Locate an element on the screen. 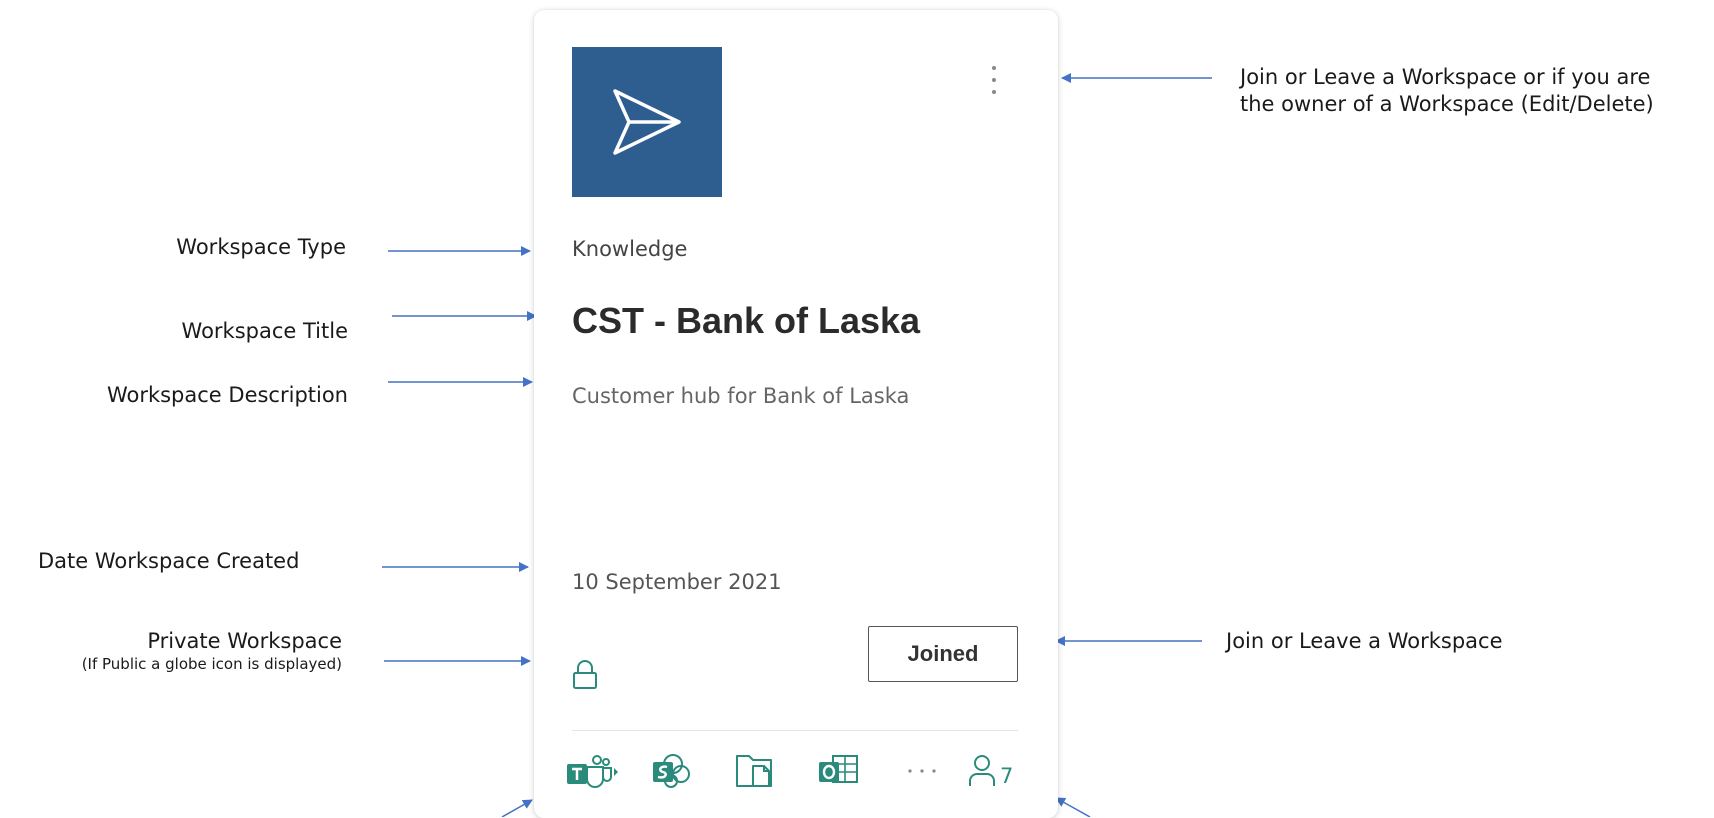 The width and height of the screenshot is (1714, 818). teams-link is located at coordinates (592, 771).